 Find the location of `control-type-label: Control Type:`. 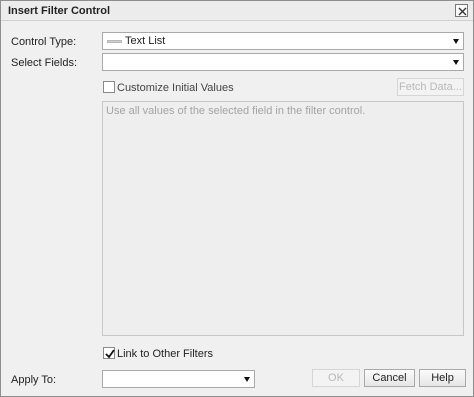

control-type-label: Control Type: is located at coordinates (44, 42).